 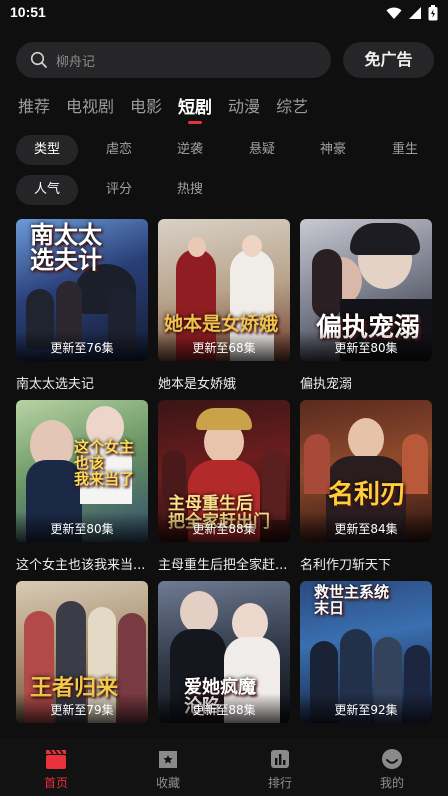 What do you see at coordinates (82, 710) in the screenshot?
I see `episode-badge: 更新至79集` at bounding box center [82, 710].